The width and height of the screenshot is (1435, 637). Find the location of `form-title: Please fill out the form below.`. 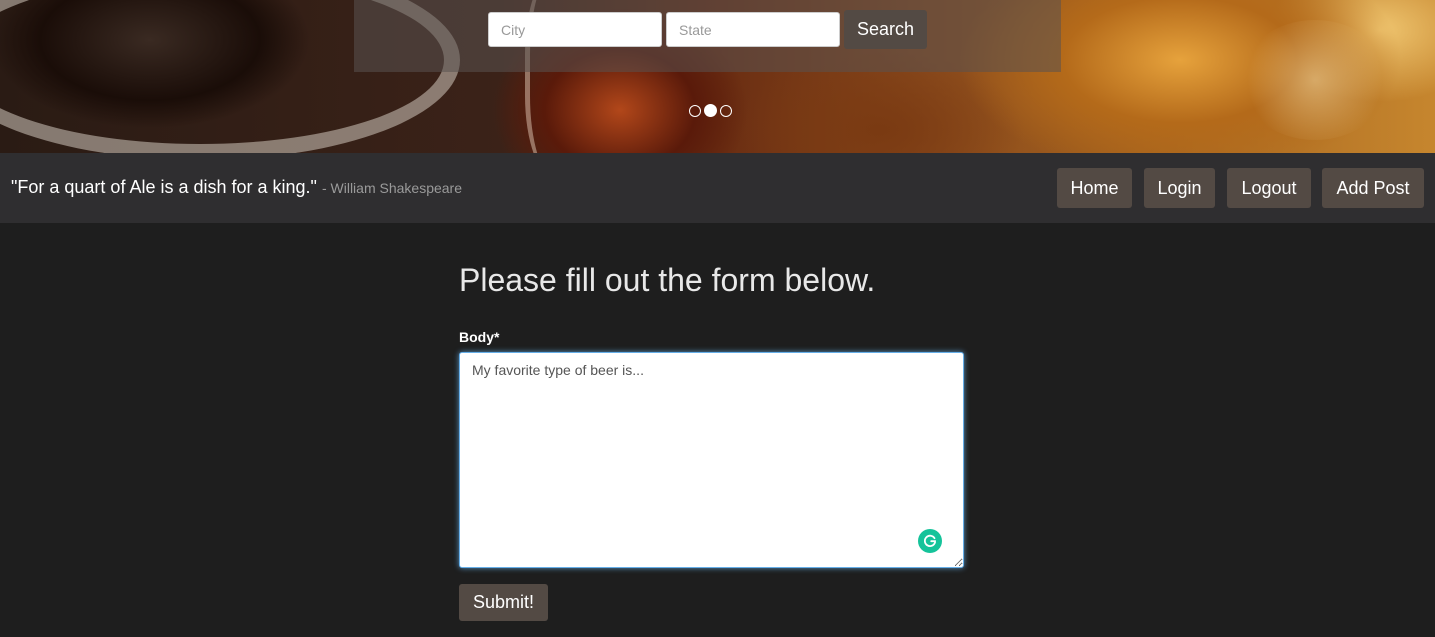

form-title: Please fill out the form below. is located at coordinates (667, 280).